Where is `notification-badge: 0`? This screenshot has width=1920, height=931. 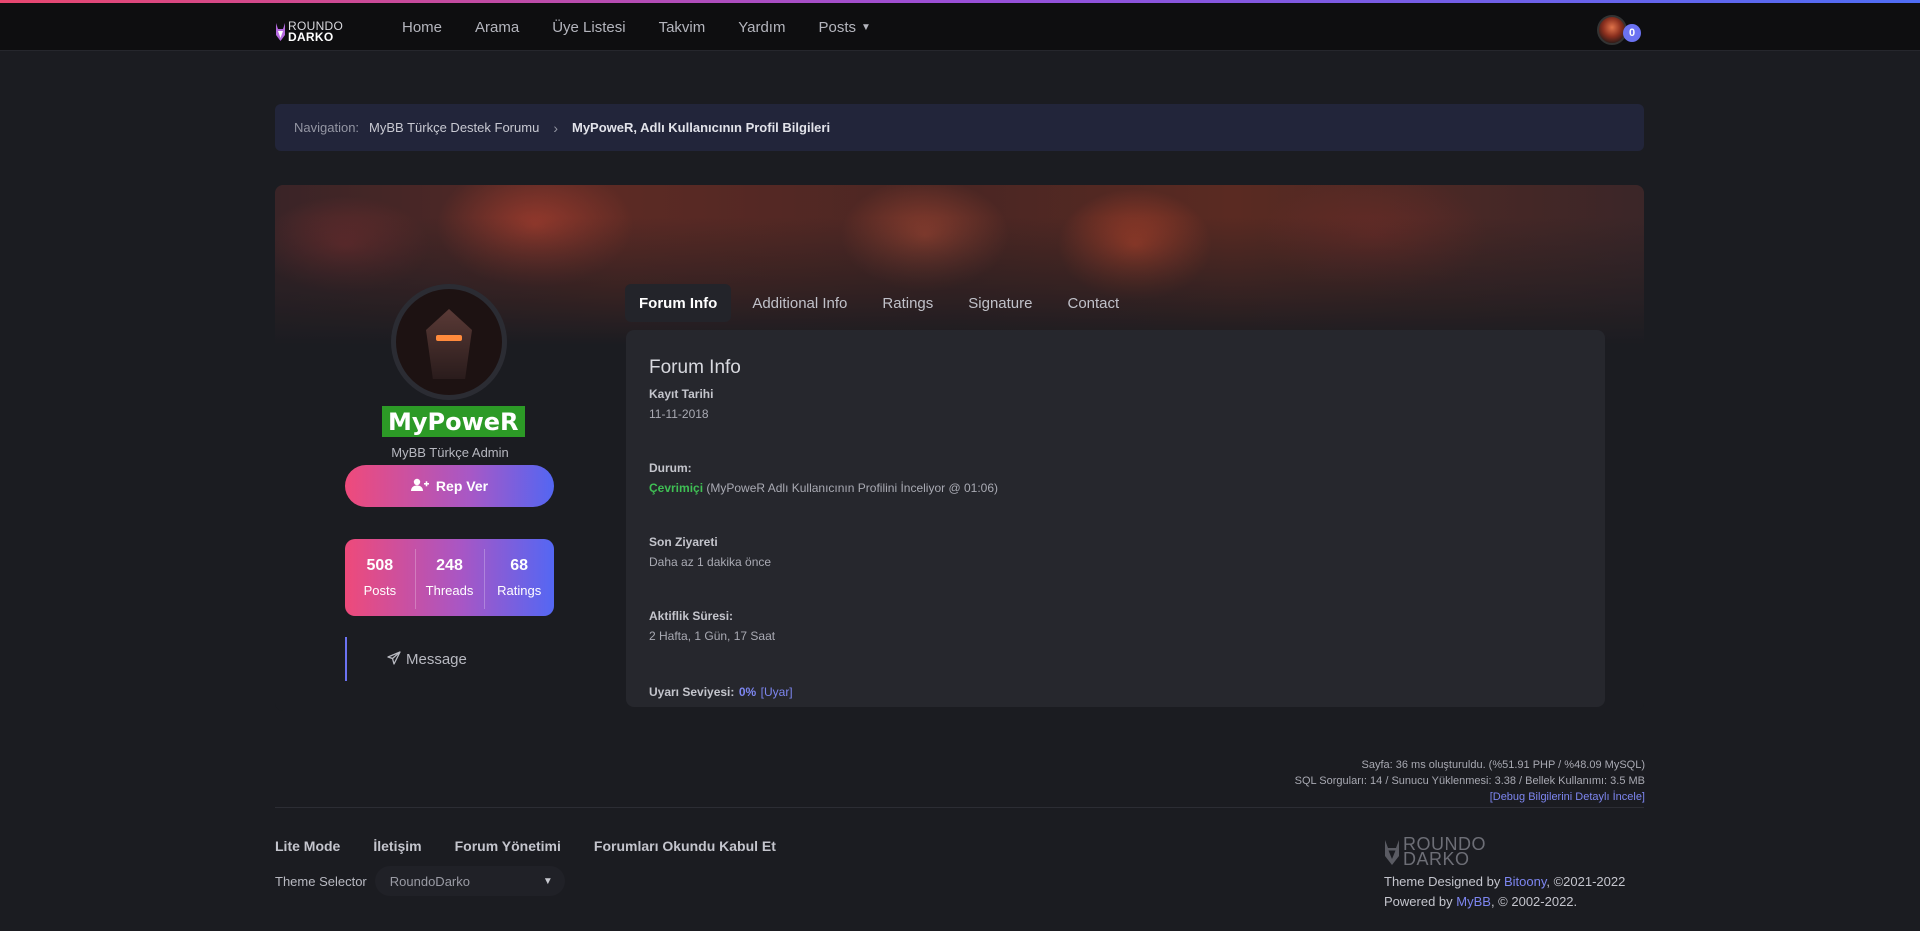 notification-badge: 0 is located at coordinates (1632, 33).